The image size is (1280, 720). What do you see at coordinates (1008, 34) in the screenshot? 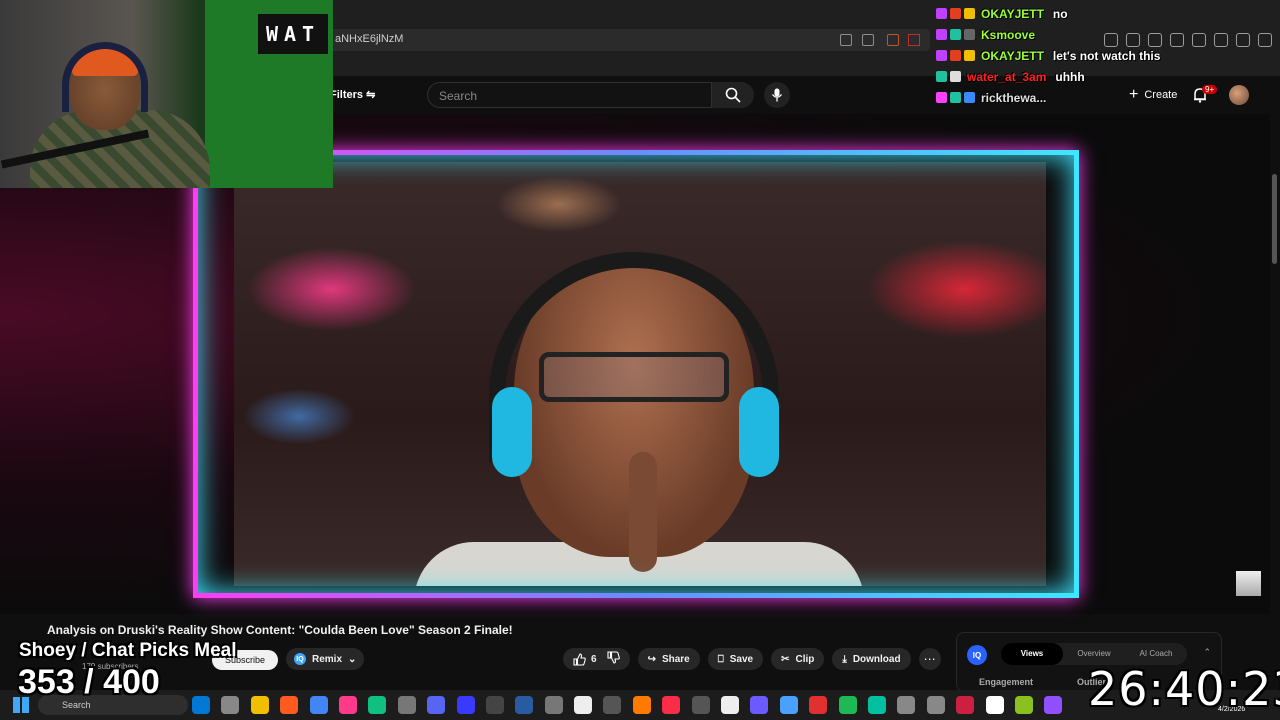
I see `chat-username: Ksmoove` at bounding box center [1008, 34].